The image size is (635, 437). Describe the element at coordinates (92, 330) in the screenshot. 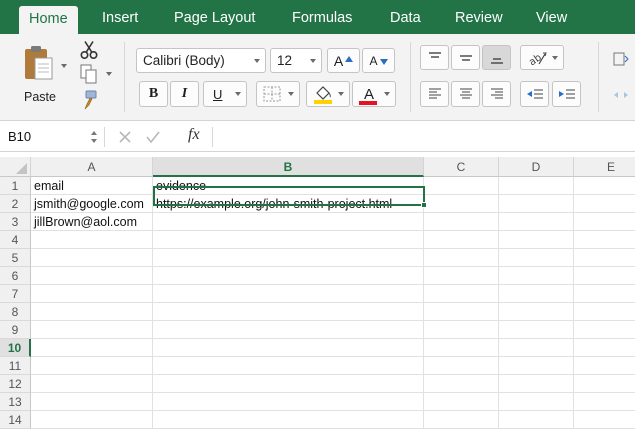

I see `cell-a9` at that location.